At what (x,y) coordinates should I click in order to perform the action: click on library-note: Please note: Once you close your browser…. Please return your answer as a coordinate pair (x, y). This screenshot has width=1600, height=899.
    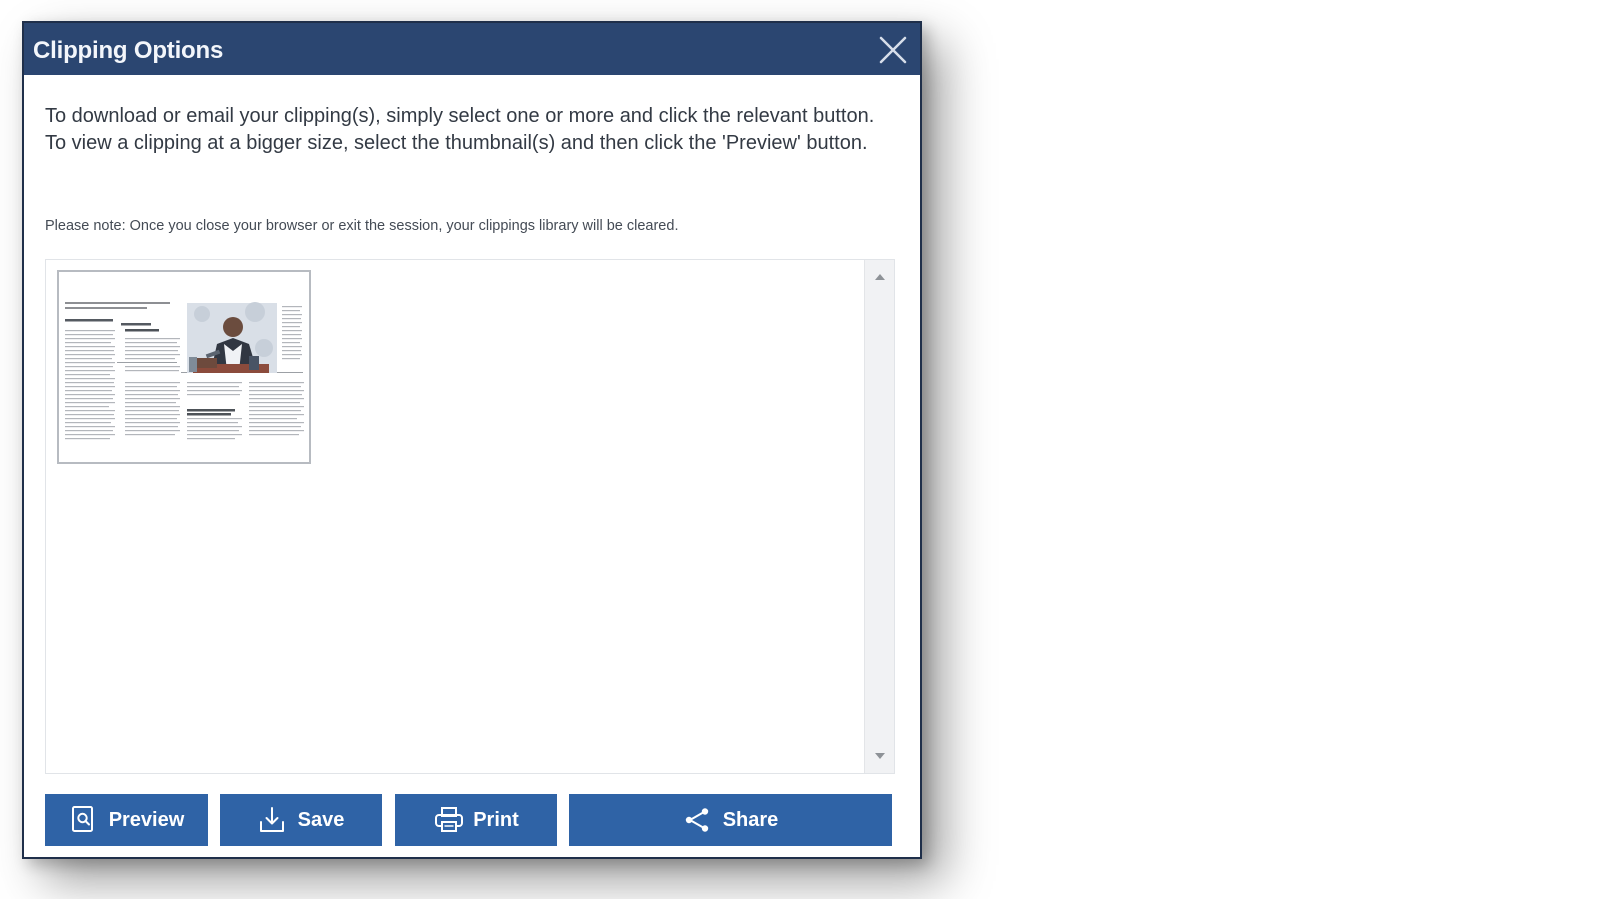
    Looking at the image, I should click on (362, 226).